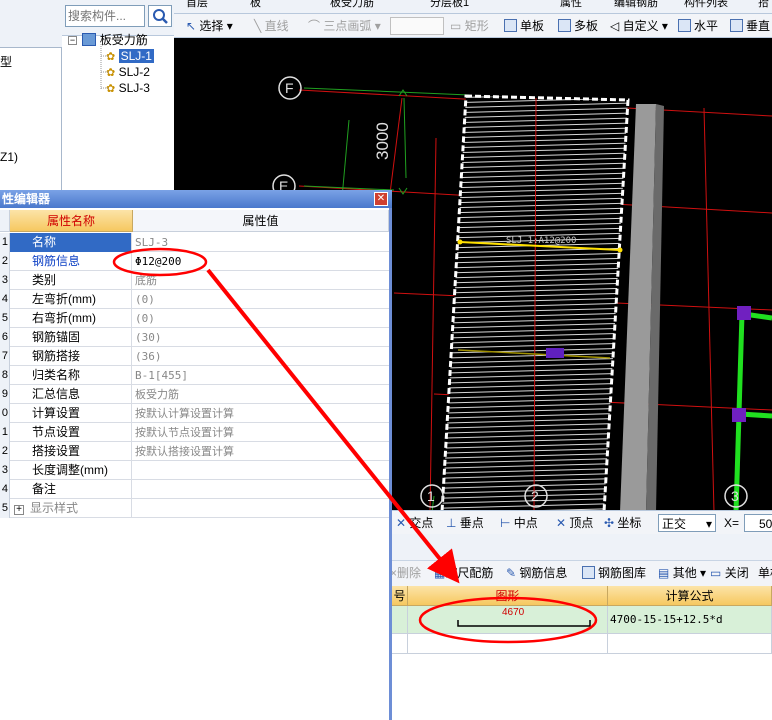  Describe the element at coordinates (690, 620) in the screenshot. I see `formula-cell: 4700-15-15+12.5*d` at that location.